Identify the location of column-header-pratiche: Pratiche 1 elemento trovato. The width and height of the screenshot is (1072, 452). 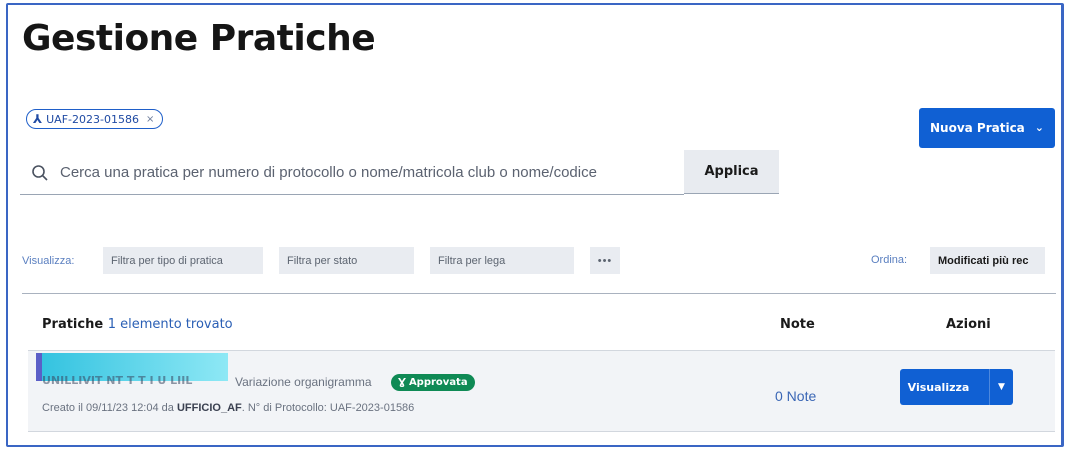
(137, 324).